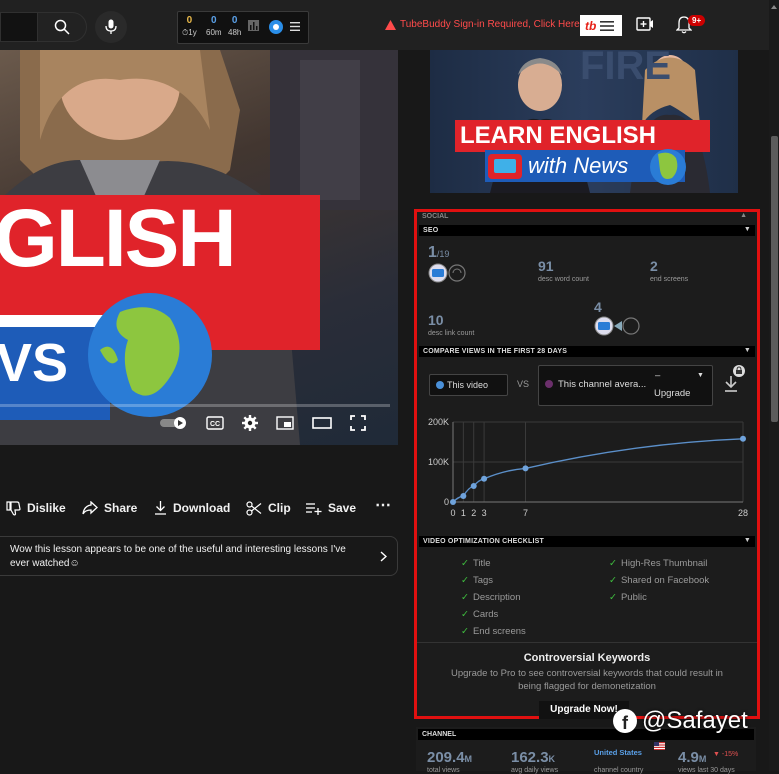 The image size is (779, 774). Describe the element at coordinates (743, 215) in the screenshot. I see `social-collapse-icon: ▲` at that location.